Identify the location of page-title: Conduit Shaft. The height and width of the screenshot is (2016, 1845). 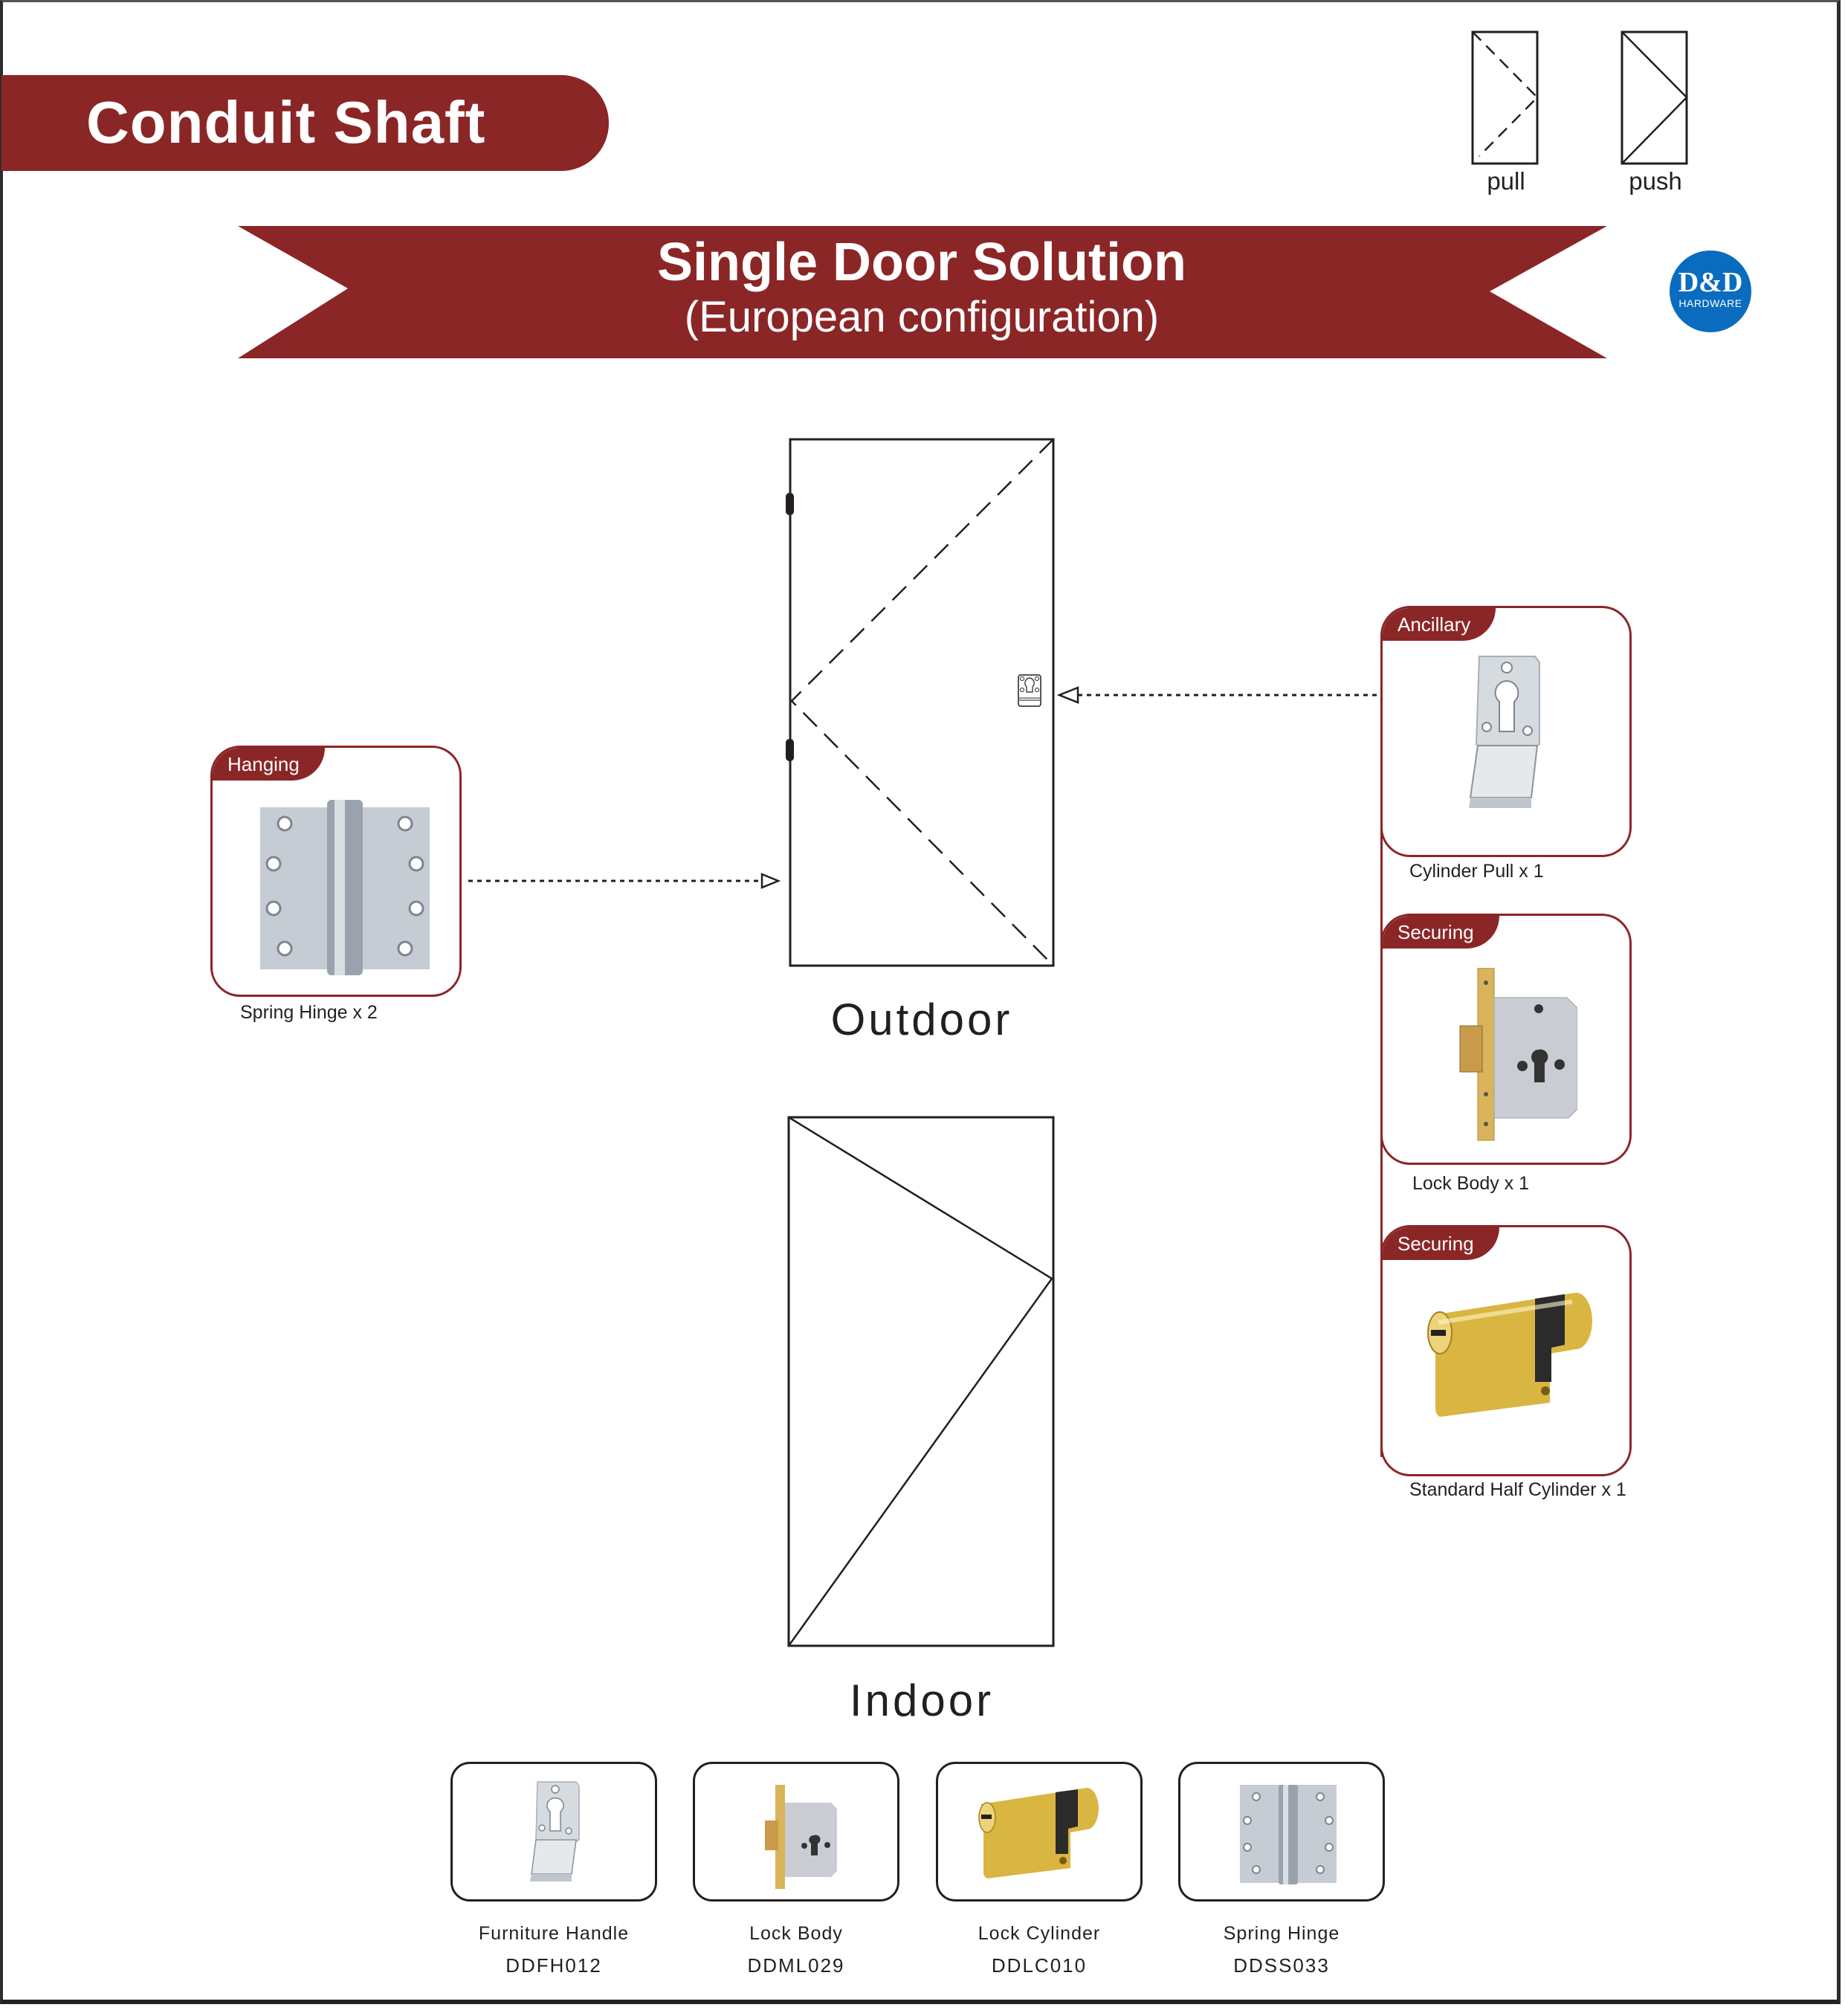
(286, 122).